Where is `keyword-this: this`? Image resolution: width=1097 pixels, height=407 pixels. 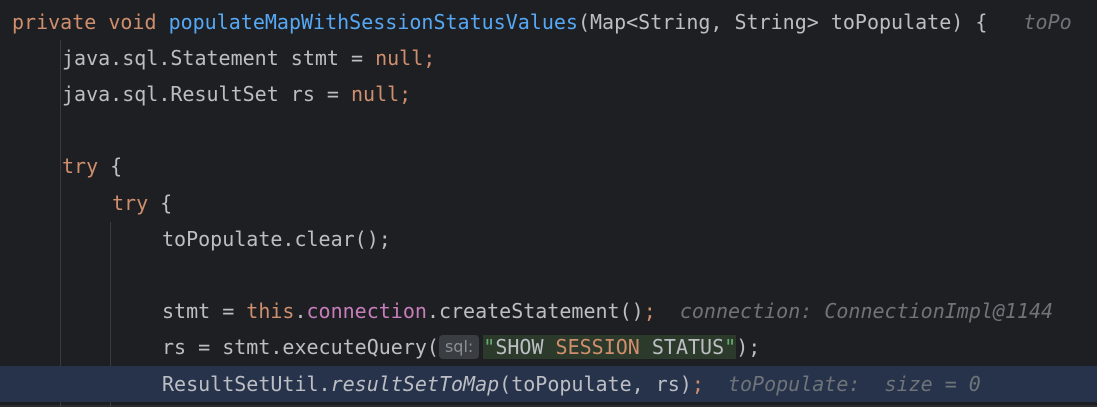
keyword-this: this is located at coordinates (270, 311).